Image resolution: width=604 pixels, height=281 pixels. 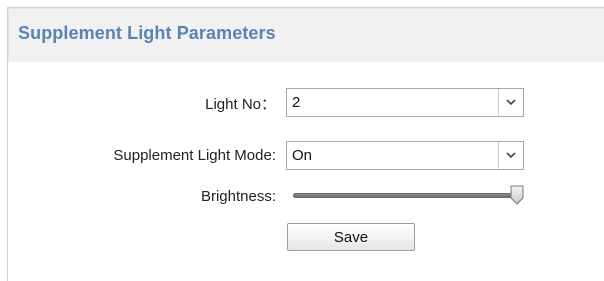 What do you see at coordinates (517, 195) in the screenshot?
I see `brightness-slider-thumb` at bounding box center [517, 195].